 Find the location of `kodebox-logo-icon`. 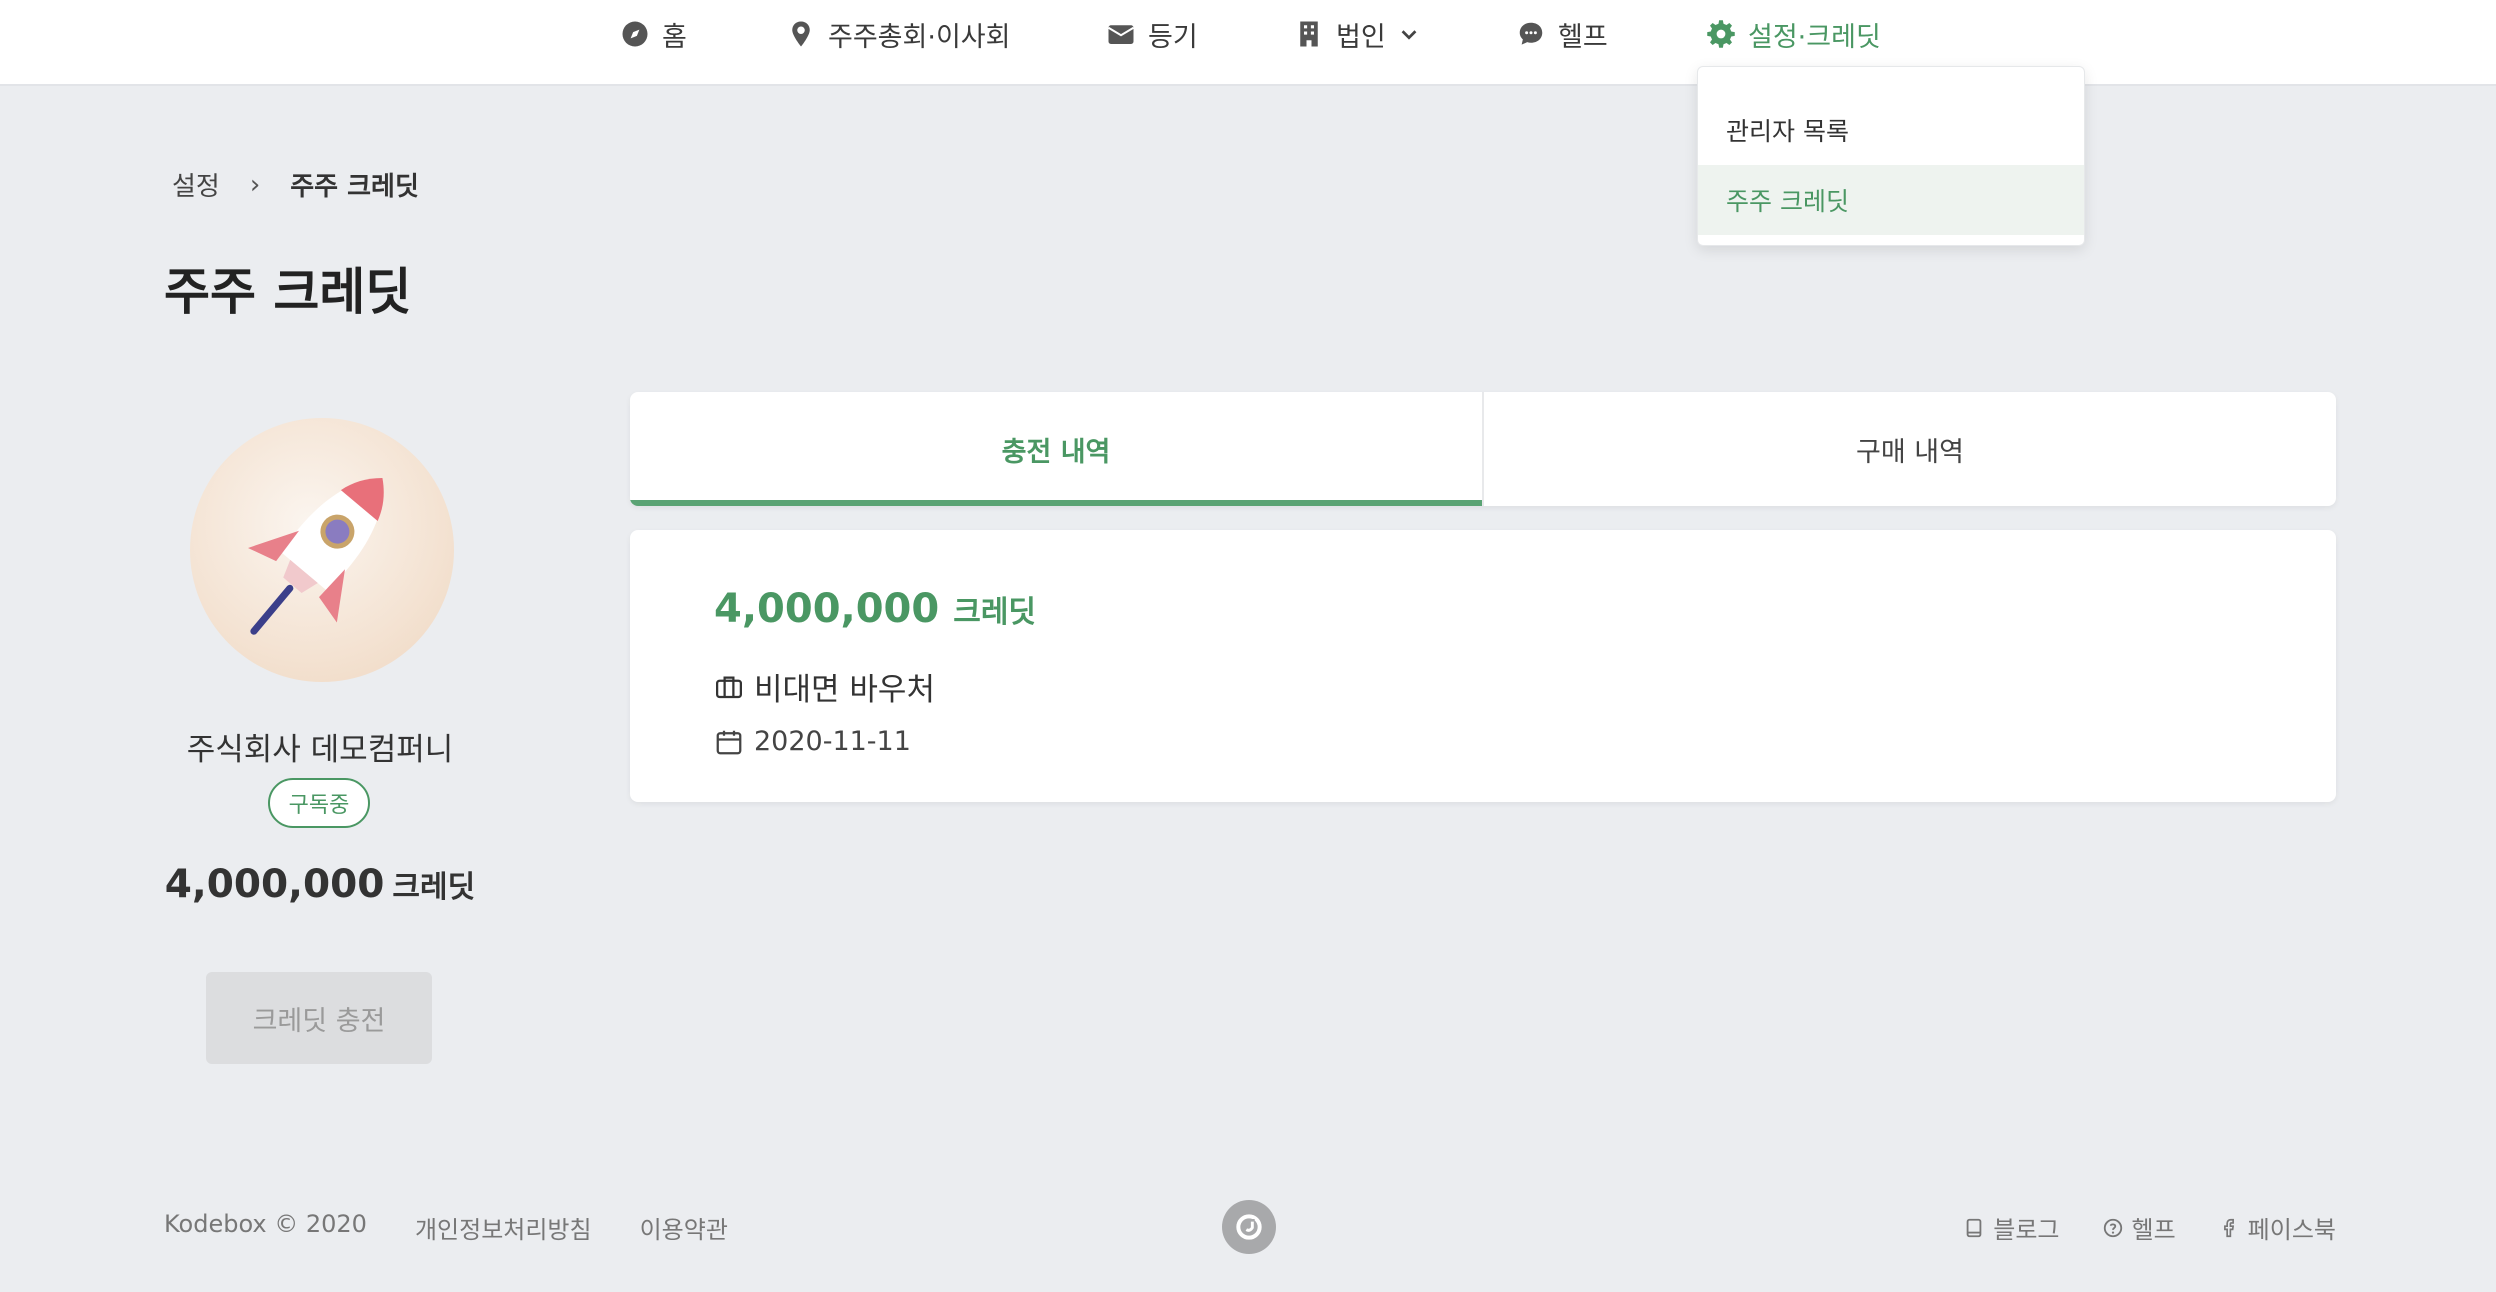

kodebox-logo-icon is located at coordinates (1249, 1227).